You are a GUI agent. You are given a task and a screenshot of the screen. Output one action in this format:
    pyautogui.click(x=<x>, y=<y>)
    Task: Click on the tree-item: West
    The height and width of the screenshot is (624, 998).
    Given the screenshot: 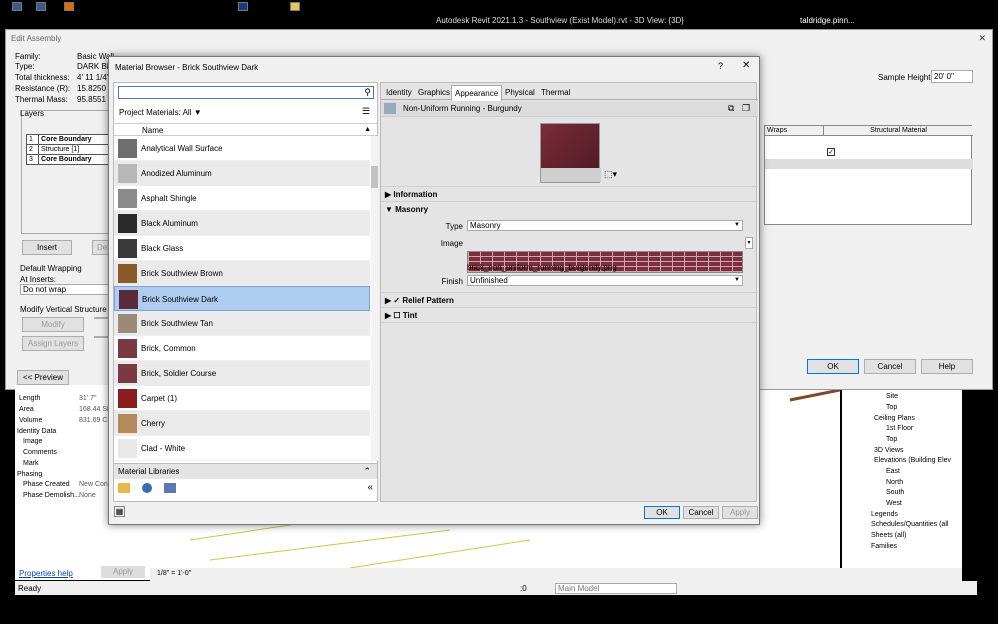 What is the action you would take?
    pyautogui.click(x=894, y=503)
    